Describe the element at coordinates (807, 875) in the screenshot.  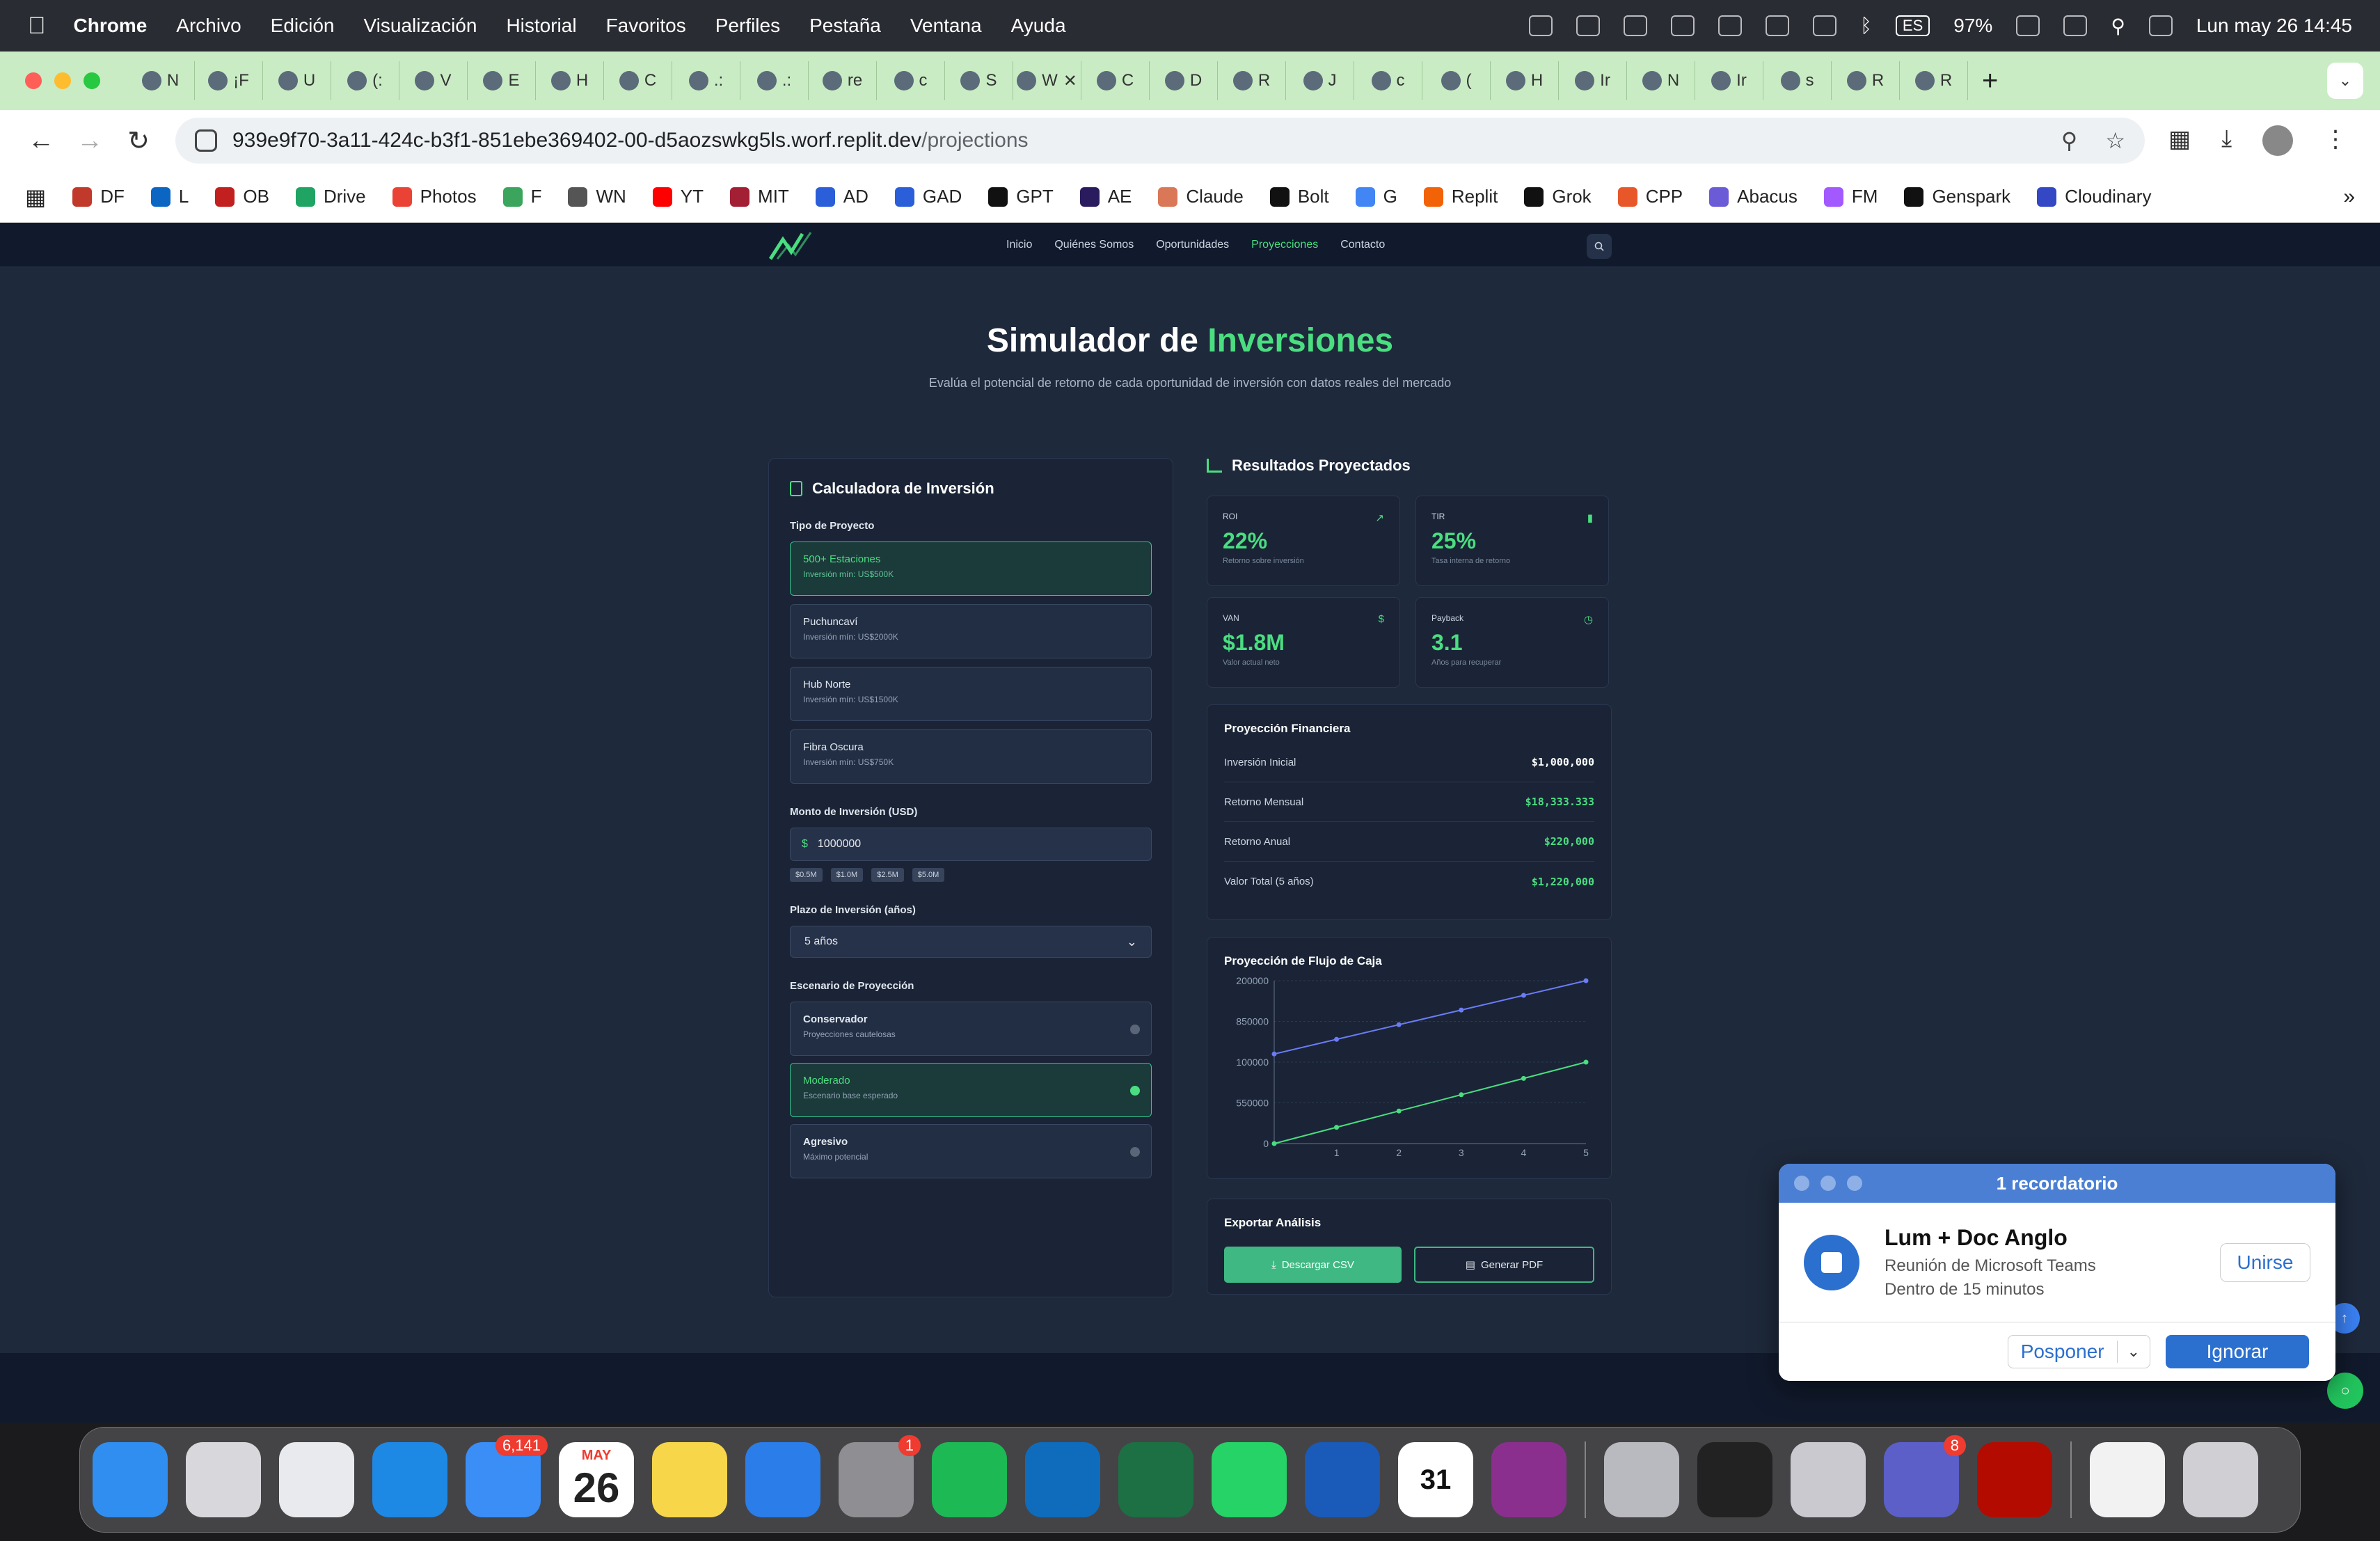
I see `preset-0-5m: $0.5M` at that location.